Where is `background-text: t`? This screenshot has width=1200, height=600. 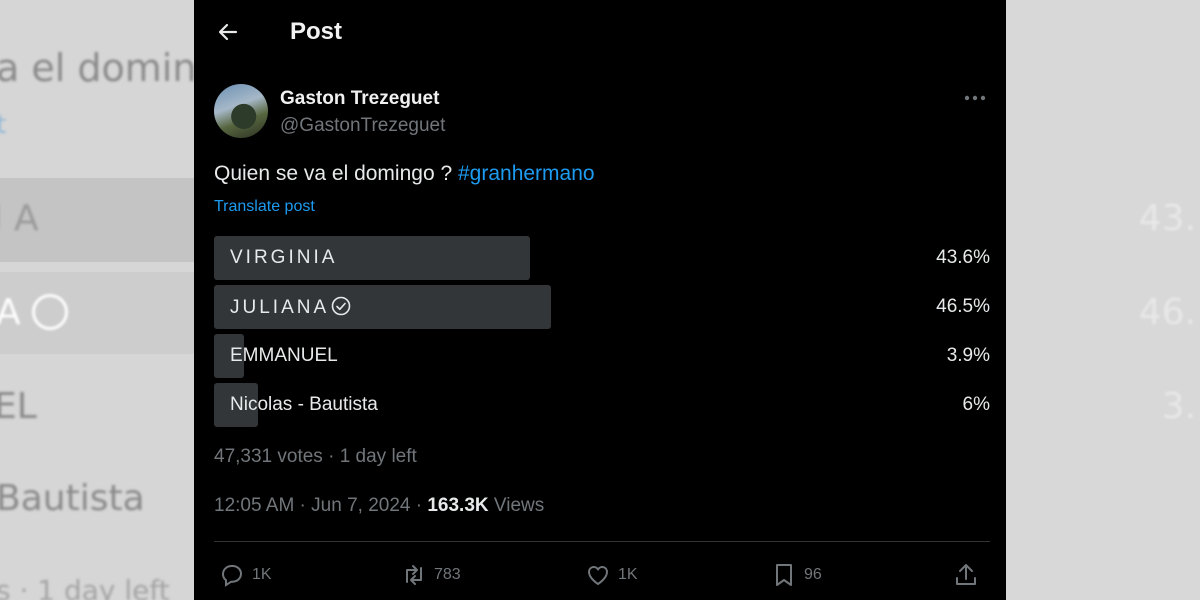 background-text: t is located at coordinates (3, 125).